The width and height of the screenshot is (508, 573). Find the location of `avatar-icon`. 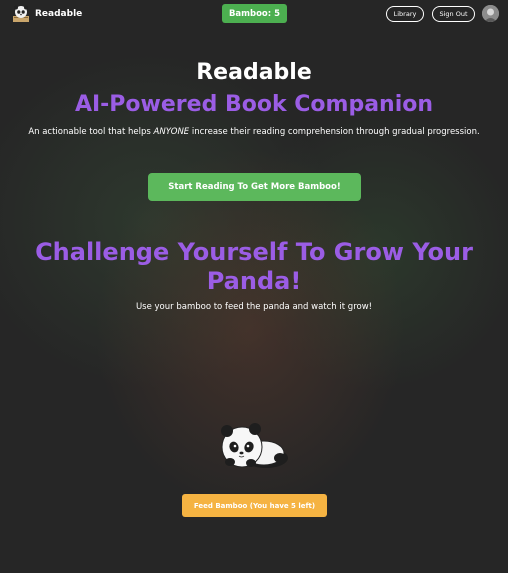

avatar-icon is located at coordinates (490, 13).